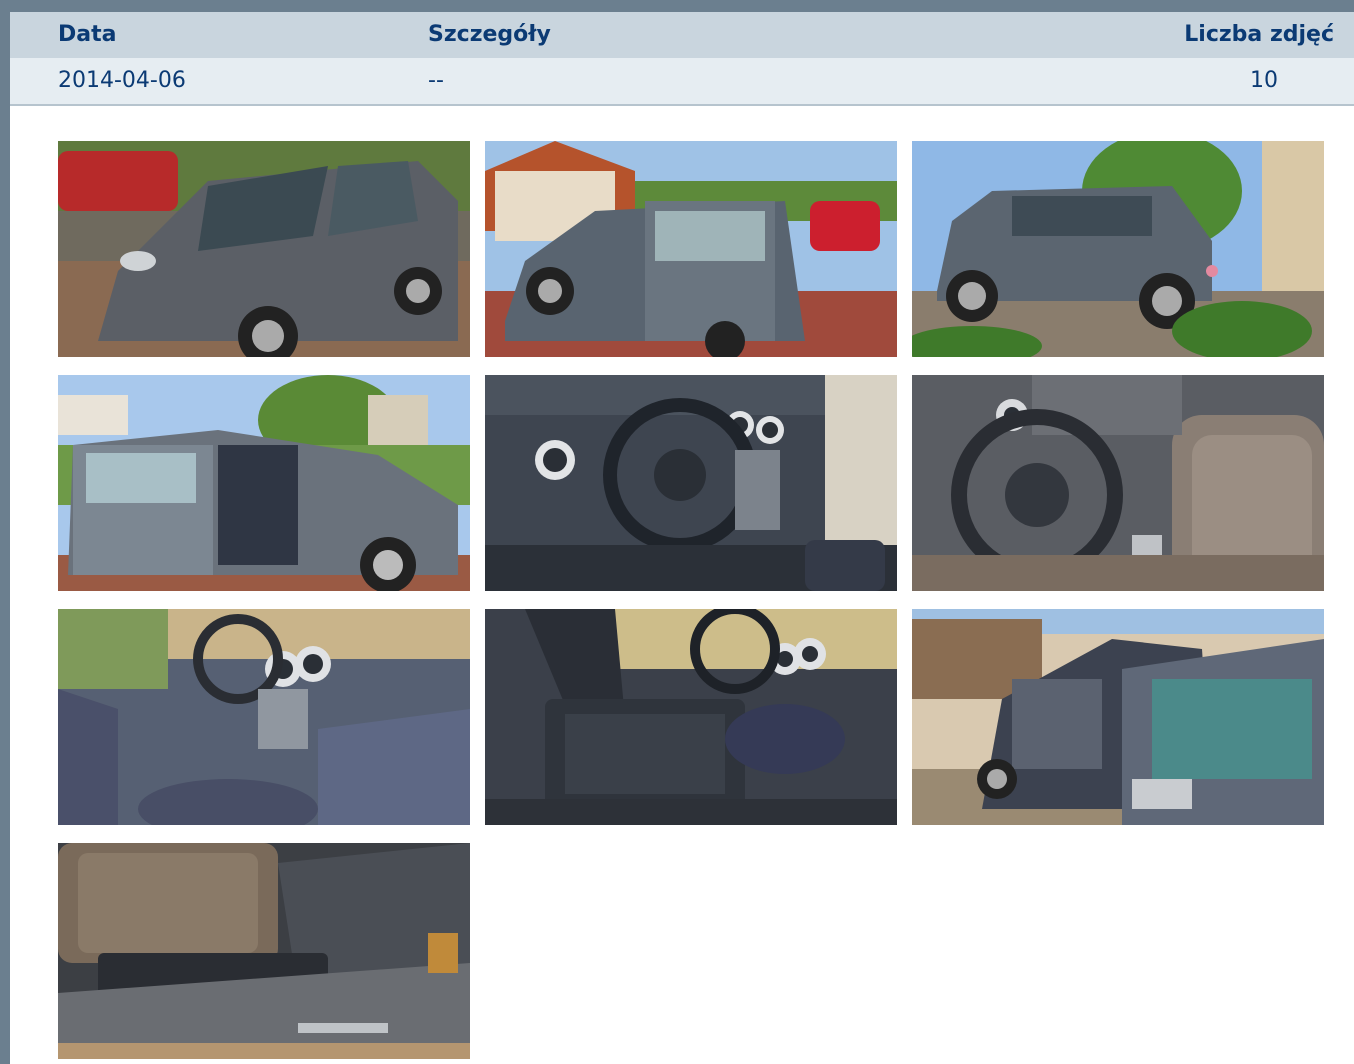 The image size is (1354, 1064). Describe the element at coordinates (1264, 80) in the screenshot. I see `cell-photo-count: 10` at that location.